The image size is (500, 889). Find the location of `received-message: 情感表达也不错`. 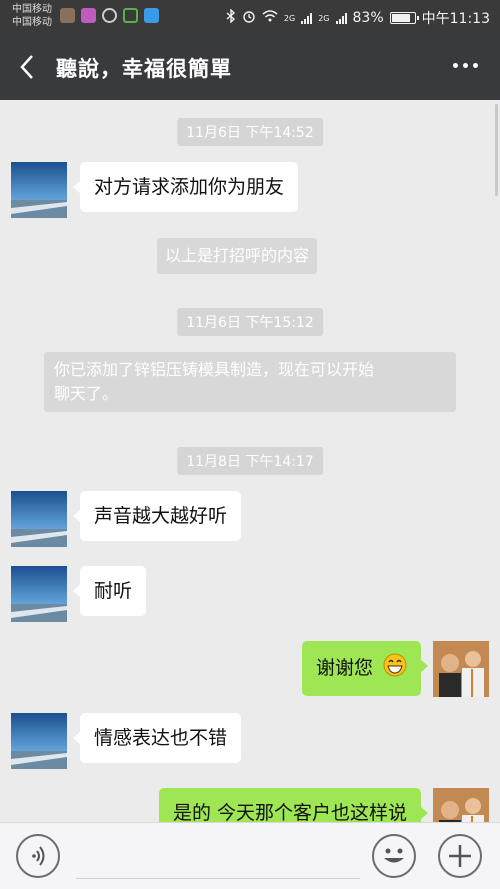

received-message: 情感表达也不错 is located at coordinates (157, 738).